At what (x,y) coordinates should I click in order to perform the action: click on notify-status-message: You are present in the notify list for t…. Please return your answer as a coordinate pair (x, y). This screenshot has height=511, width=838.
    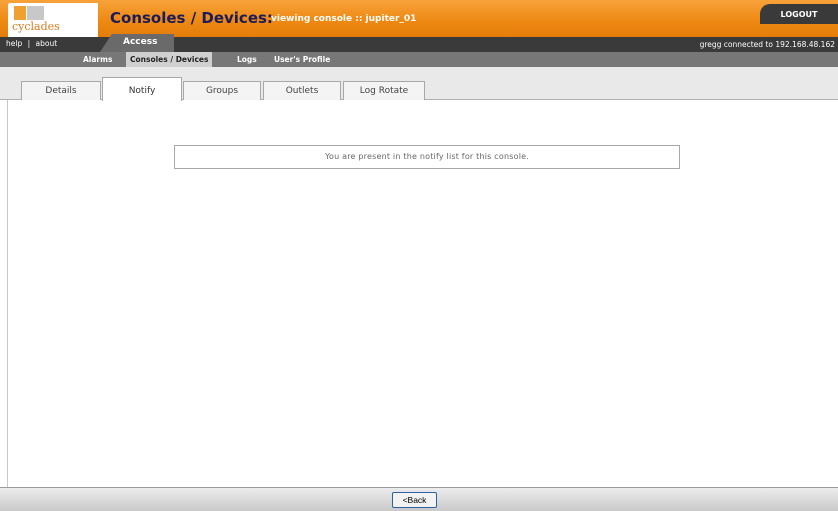
    Looking at the image, I should click on (427, 157).